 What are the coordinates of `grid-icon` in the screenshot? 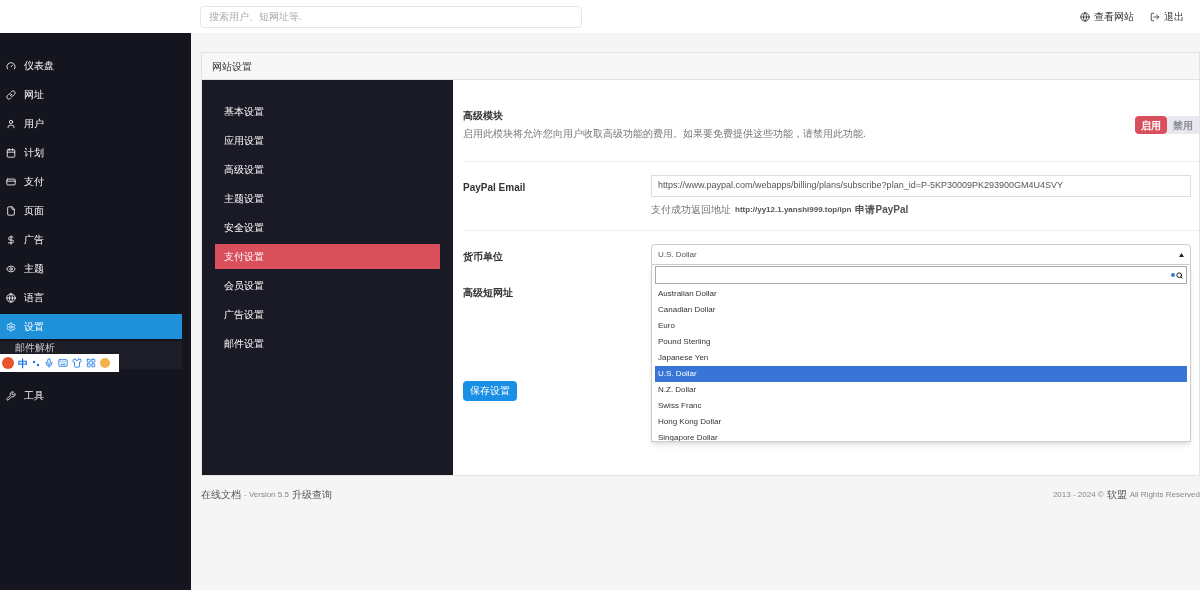 It's located at (91, 363).